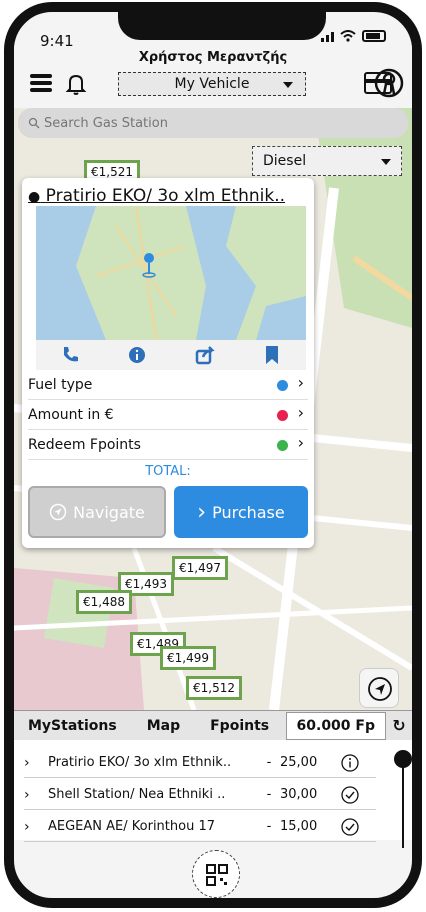  Describe the element at coordinates (109, 512) in the screenshot. I see `navigate-label: Navigate` at that location.